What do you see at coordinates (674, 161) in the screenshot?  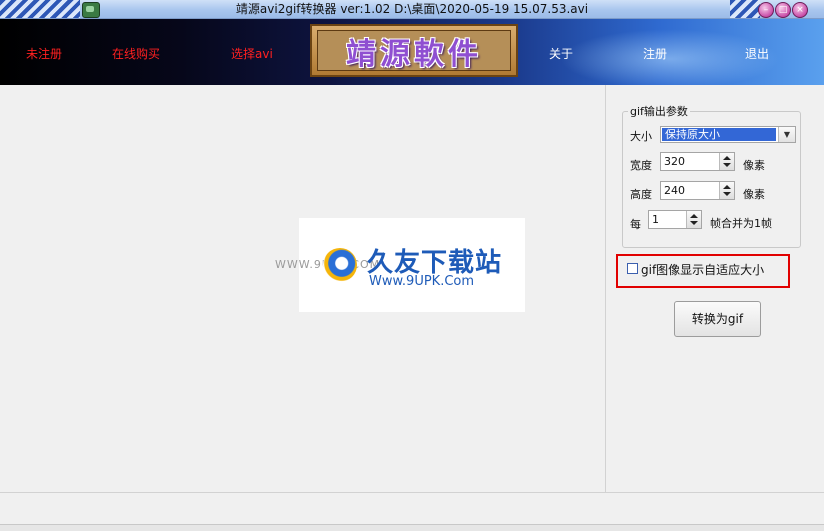 I see `width-value: 320` at bounding box center [674, 161].